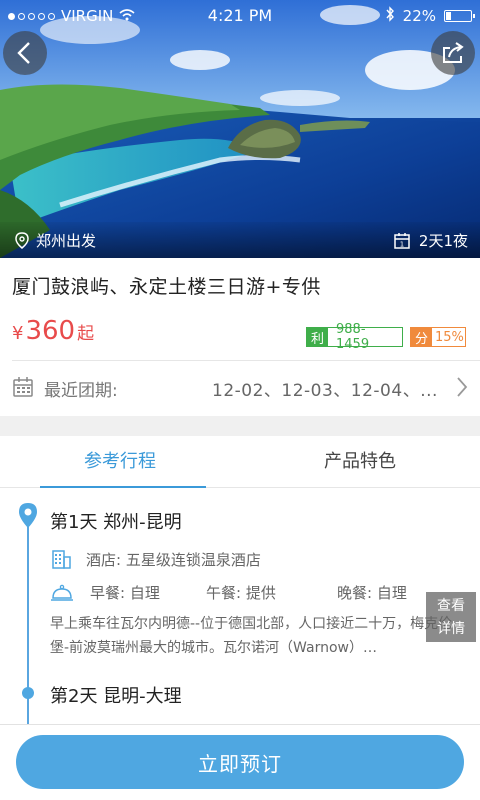 Image resolution: width=480 pixels, height=800 pixels. Describe the element at coordinates (318, 337) in the screenshot. I see `profit-label: 利` at that location.